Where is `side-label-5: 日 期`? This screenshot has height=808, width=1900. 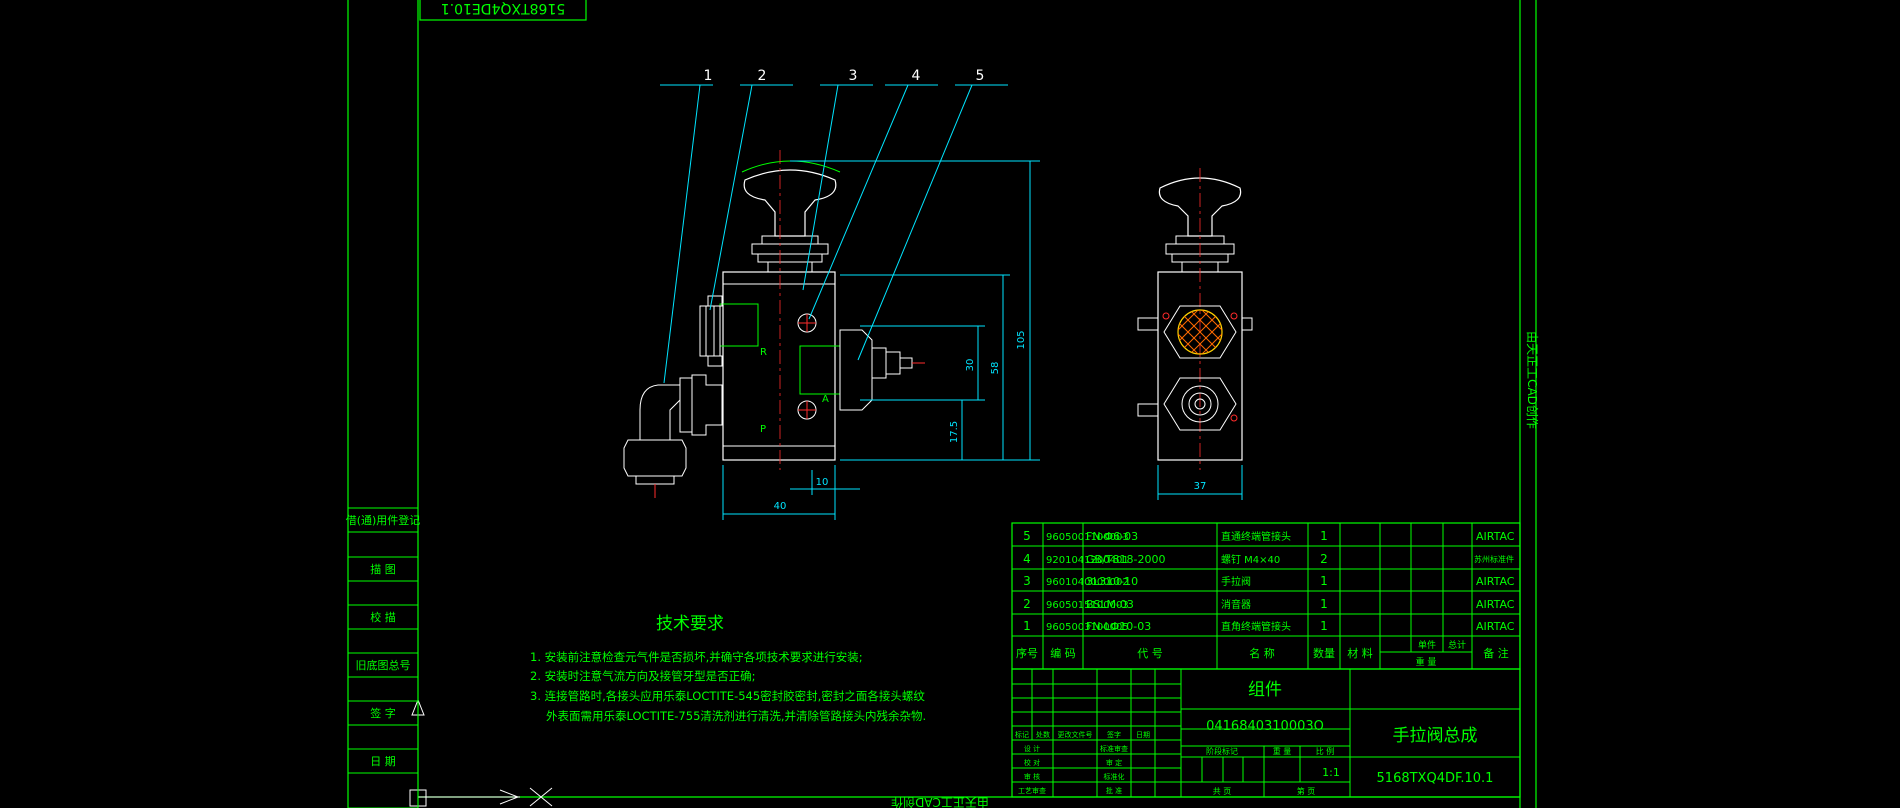
side-label-5: 日 期 is located at coordinates (383, 761).